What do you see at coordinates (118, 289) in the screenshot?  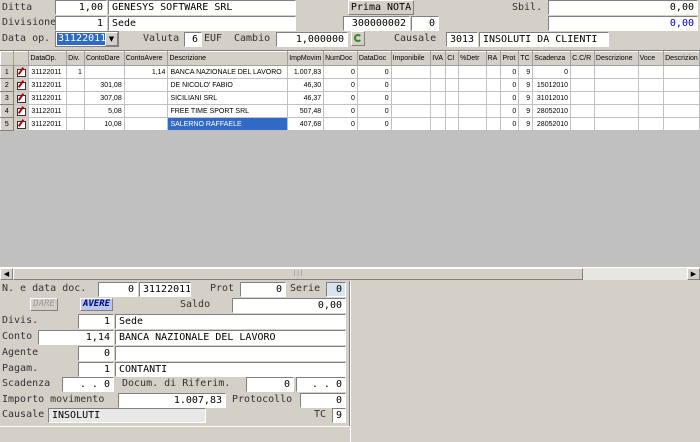 I see `doc-number-field: 0` at bounding box center [118, 289].